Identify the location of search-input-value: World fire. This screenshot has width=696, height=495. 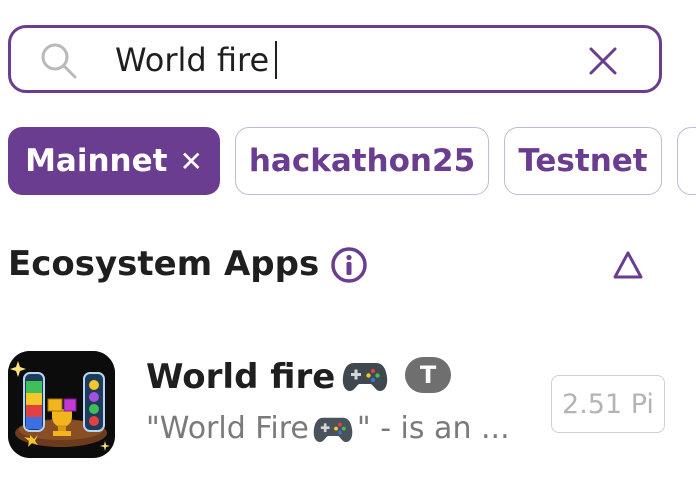
(192, 60).